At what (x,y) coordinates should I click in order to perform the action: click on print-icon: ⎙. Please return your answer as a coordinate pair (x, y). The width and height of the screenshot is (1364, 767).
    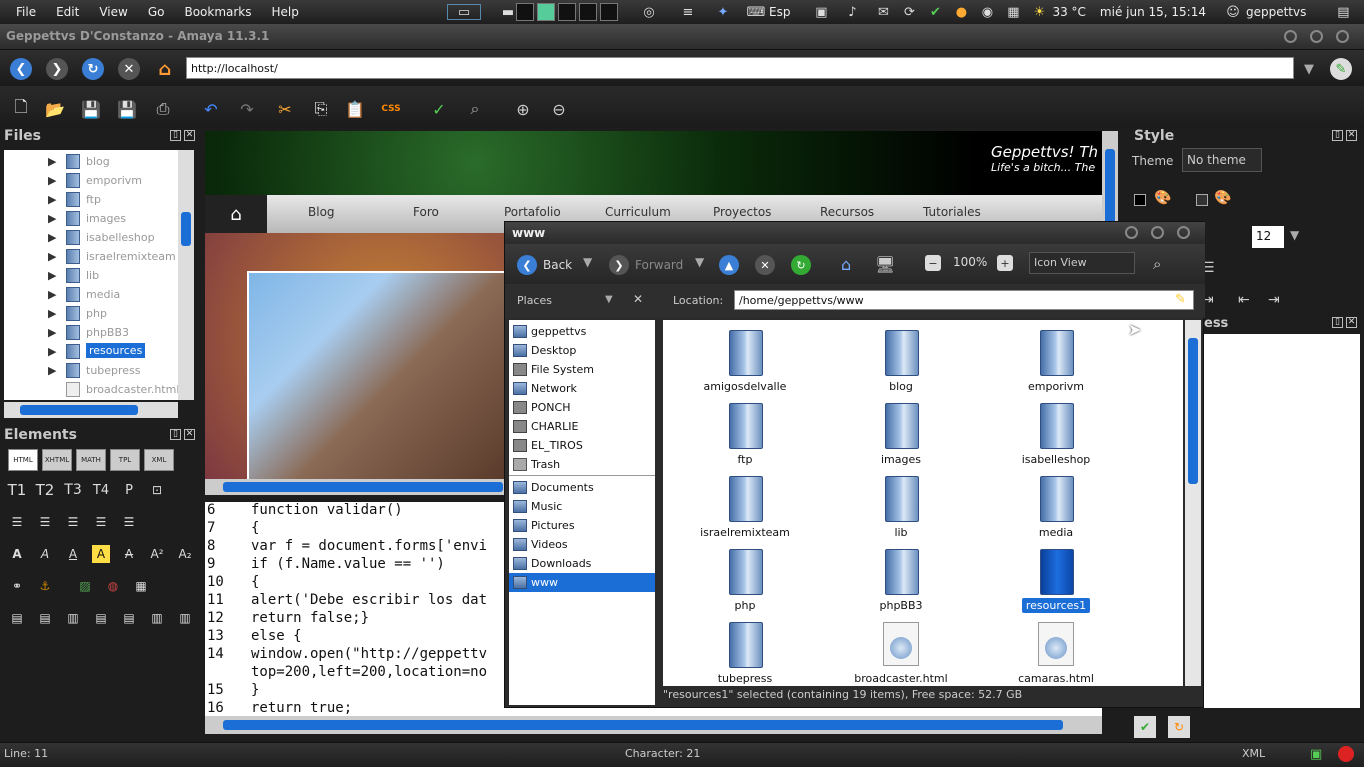
    Looking at the image, I should click on (163, 109).